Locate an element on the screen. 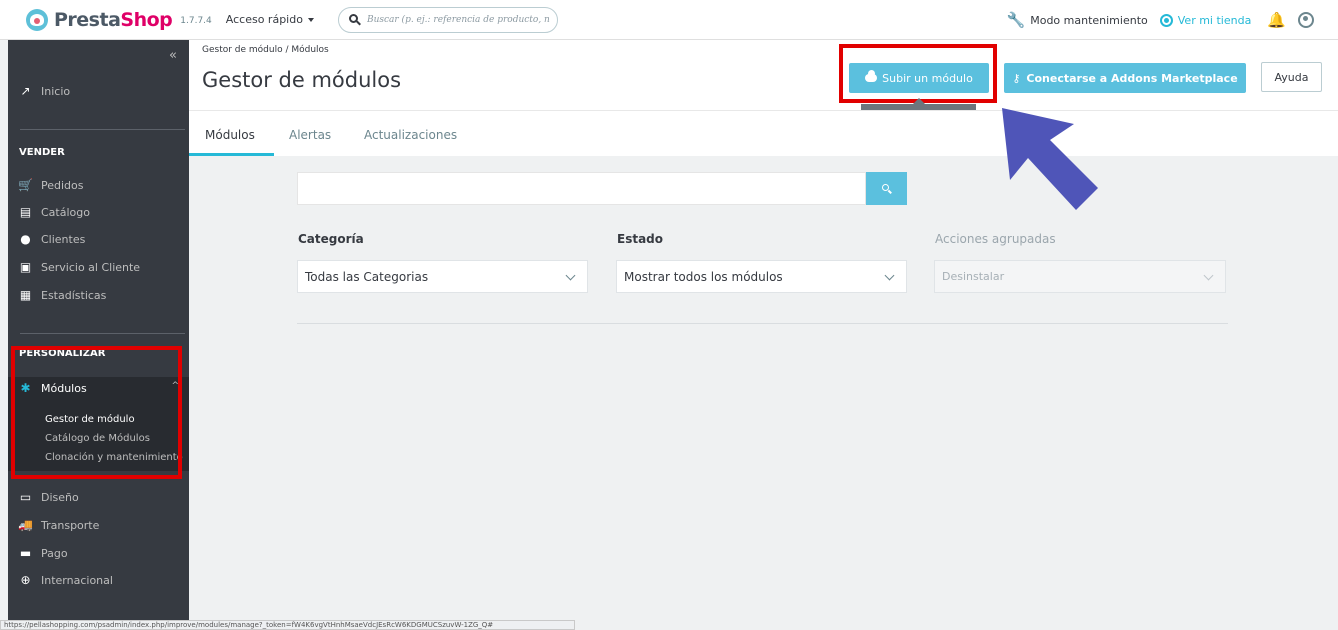  bulk-actions-label: Acciones agrupadas is located at coordinates (995, 239).